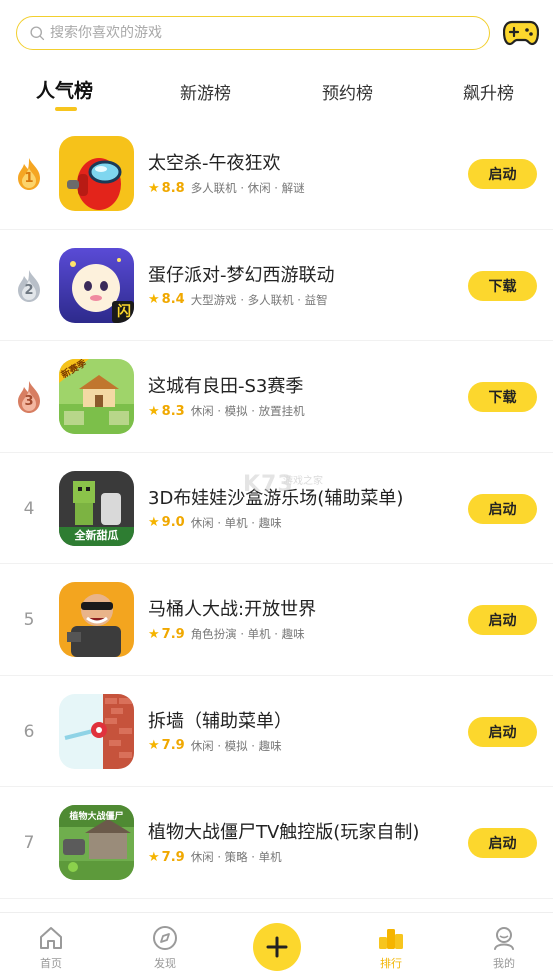 This screenshot has width=553, height=974. I want to click on game-meta: ★ 7.9 休闲 · 策略 · 单机, so click(215, 857).